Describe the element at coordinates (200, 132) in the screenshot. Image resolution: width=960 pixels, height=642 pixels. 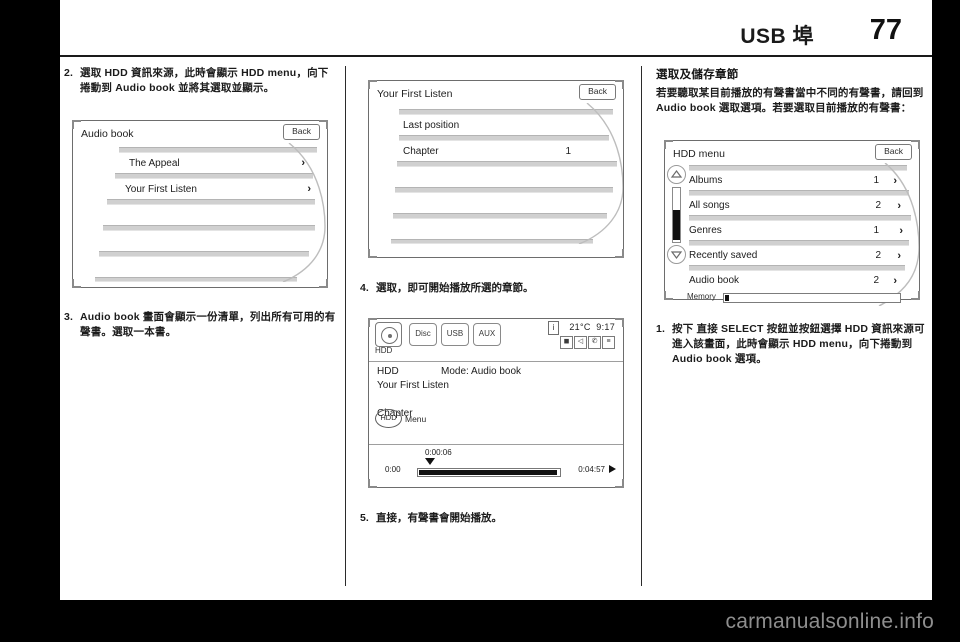
I see `screen-title-bar: Audio book Back` at that location.